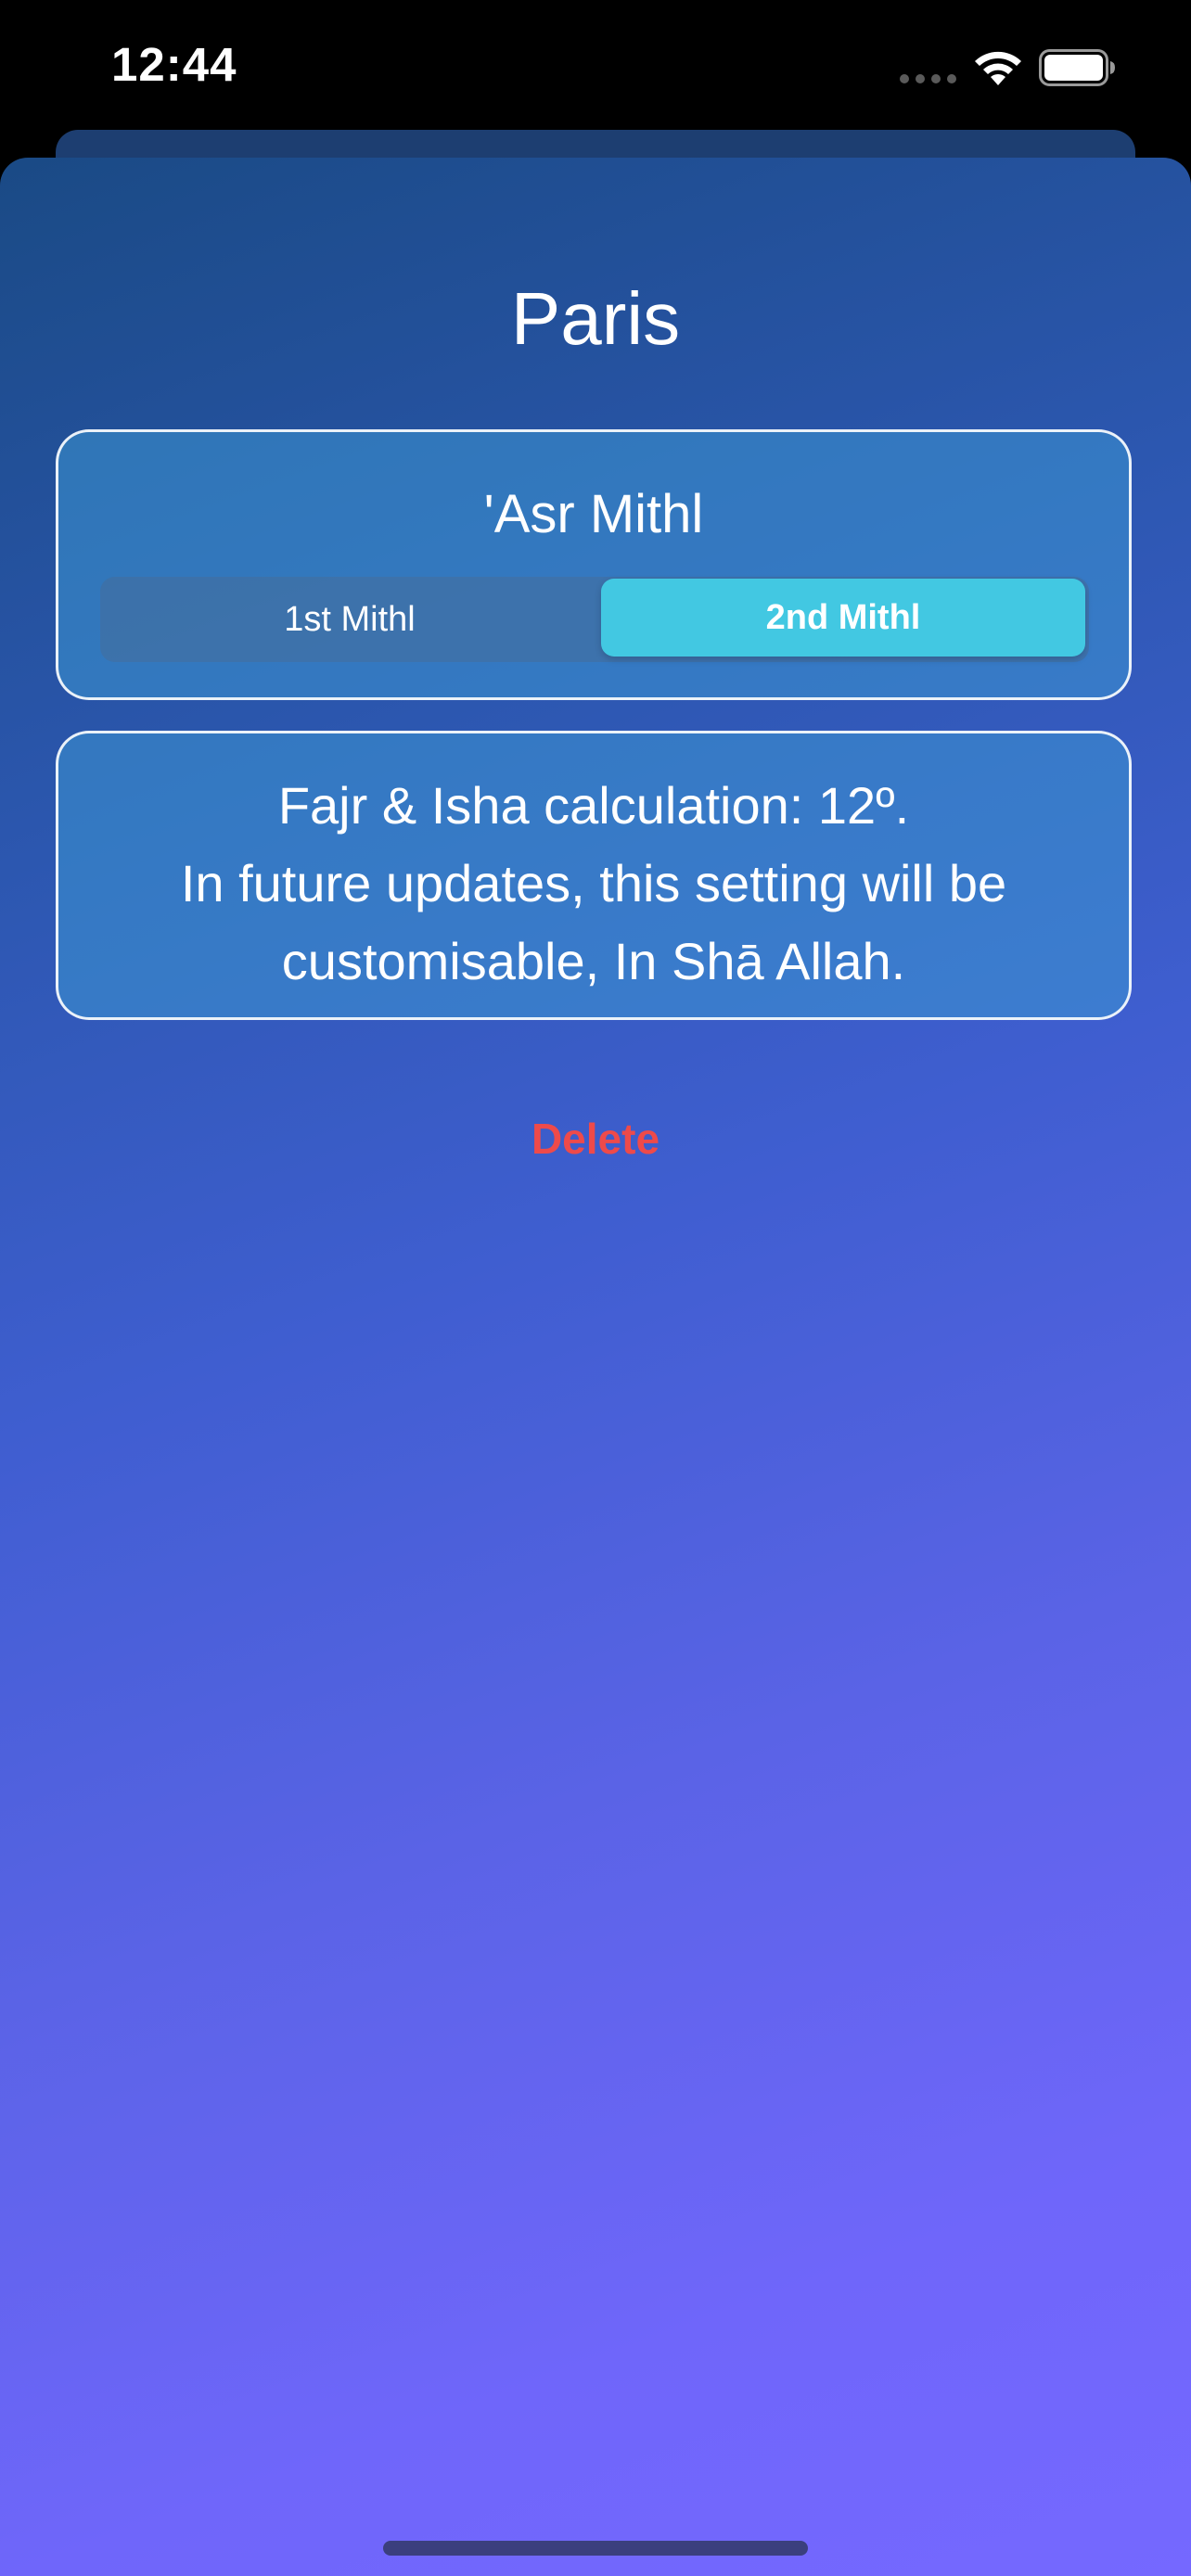  What do you see at coordinates (595, 2548) in the screenshot?
I see `home-indicator` at bounding box center [595, 2548].